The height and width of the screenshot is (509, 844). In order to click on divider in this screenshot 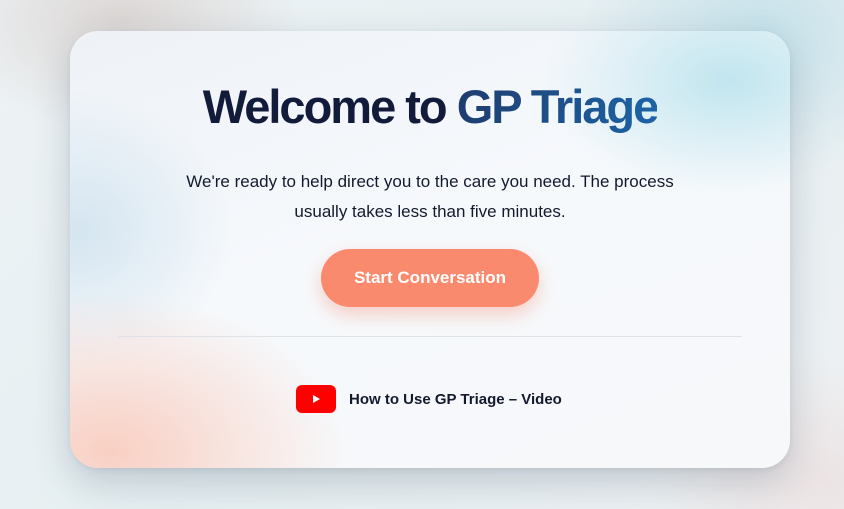, I will do `click(430, 336)`.